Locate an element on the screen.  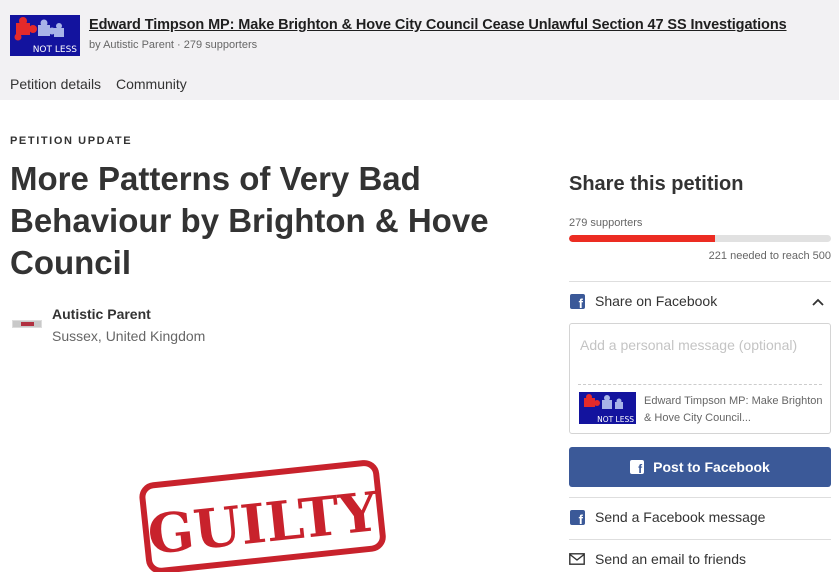
share-title: Share this petition is located at coordinates (656, 184).